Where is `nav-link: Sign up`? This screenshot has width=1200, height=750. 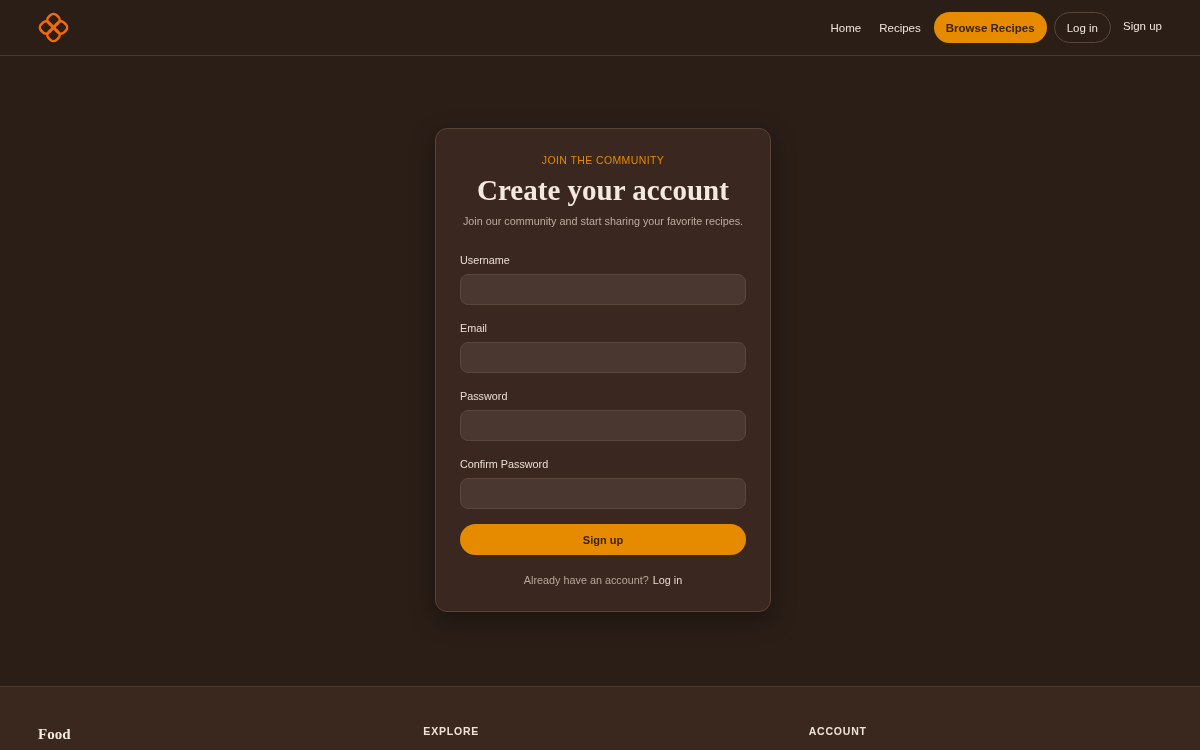
nav-link: Sign up is located at coordinates (1136, 25).